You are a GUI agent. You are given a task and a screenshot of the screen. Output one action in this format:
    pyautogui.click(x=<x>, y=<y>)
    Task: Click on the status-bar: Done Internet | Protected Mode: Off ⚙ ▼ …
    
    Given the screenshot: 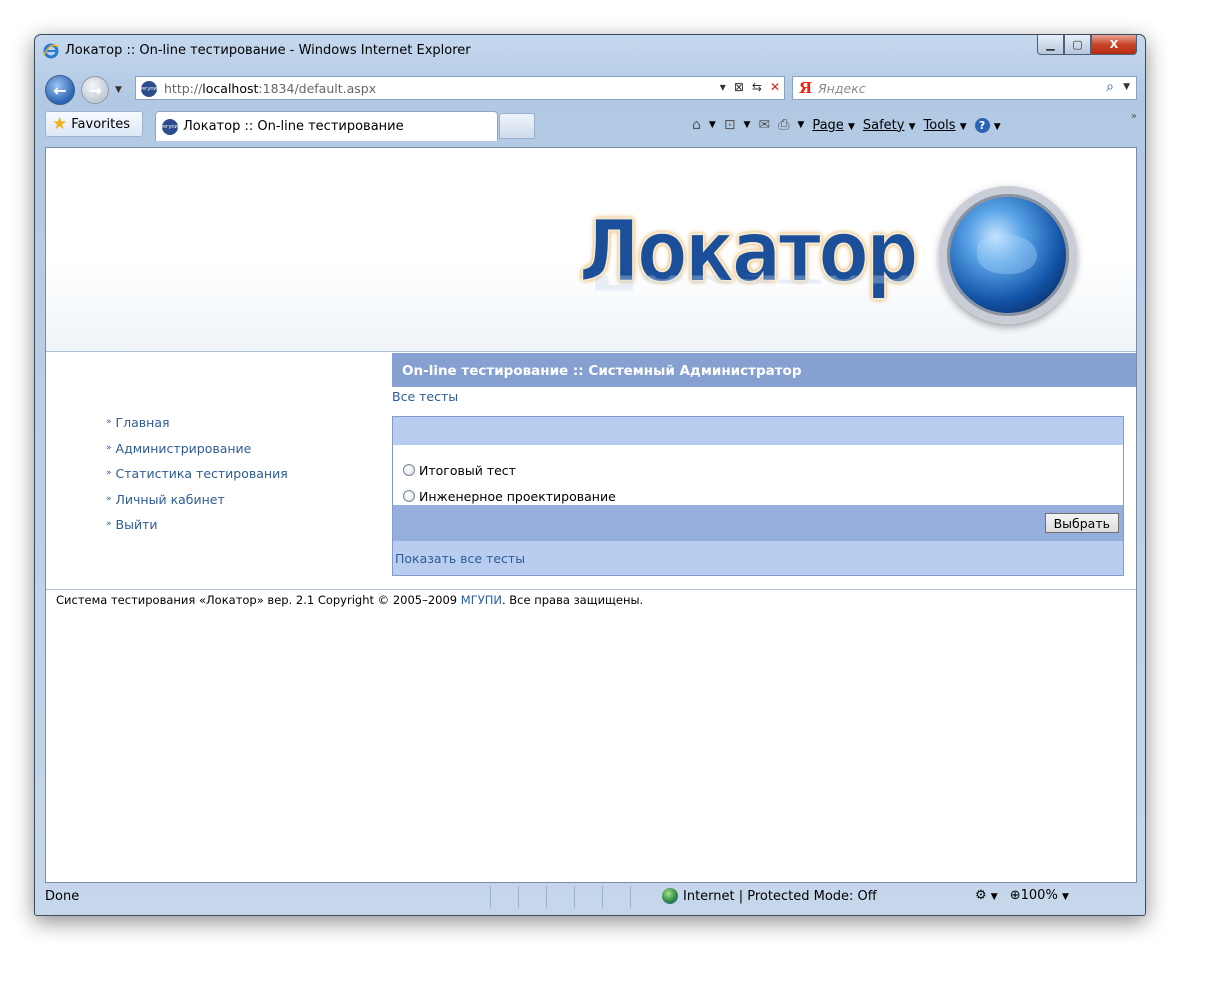 What is the action you would take?
    pyautogui.click(x=591, y=897)
    